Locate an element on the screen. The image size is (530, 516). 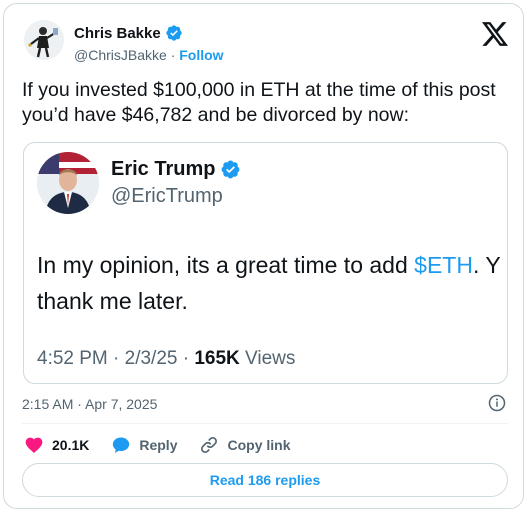
link-icon is located at coordinates (209, 445).